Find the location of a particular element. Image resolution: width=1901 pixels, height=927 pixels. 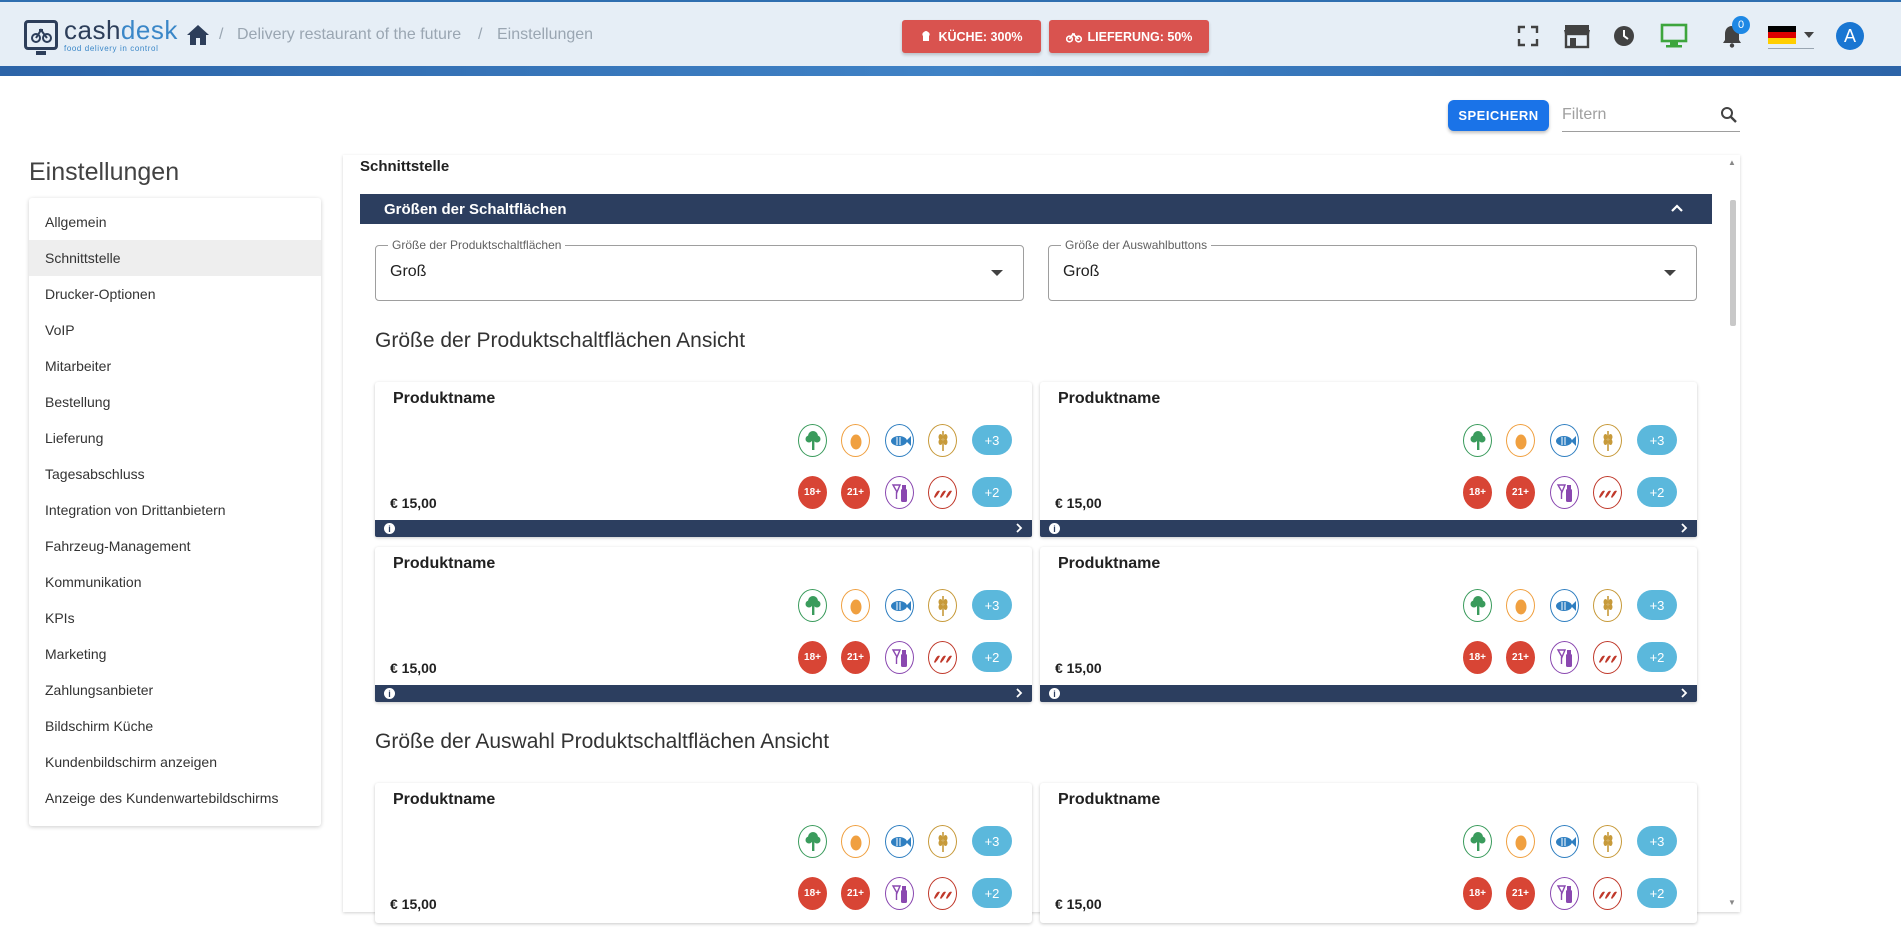

sidebar-item-bildschirm-kueche: Bildschirm Küche is located at coordinates (175, 726).